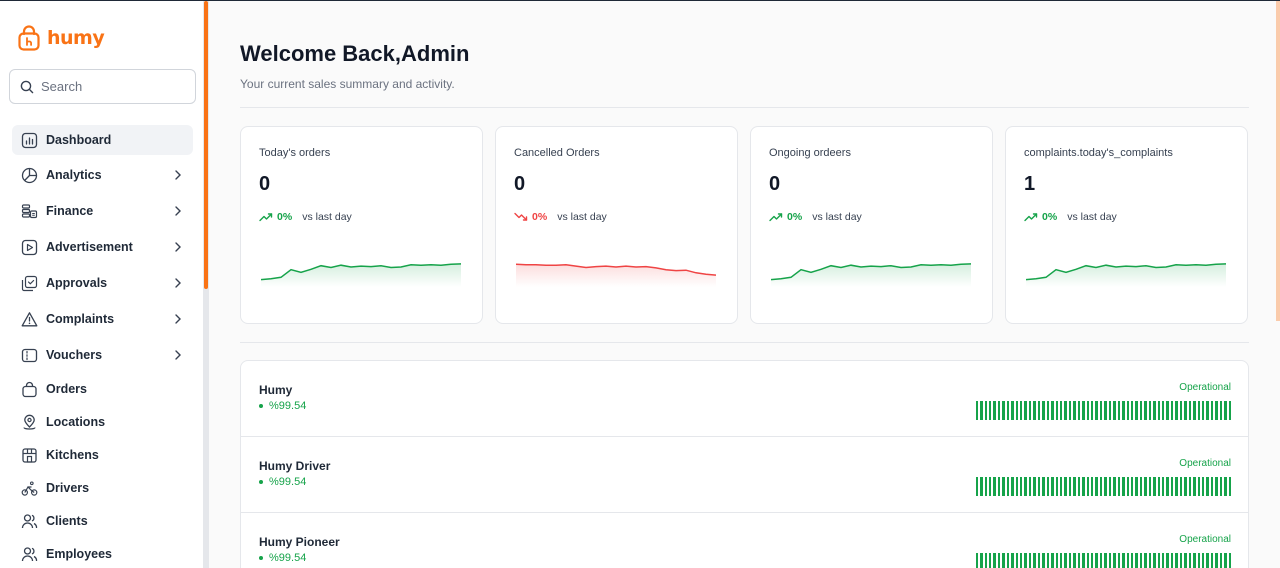  What do you see at coordinates (102, 319) in the screenshot?
I see `sidebar-item-complaints: Complaints` at bounding box center [102, 319].